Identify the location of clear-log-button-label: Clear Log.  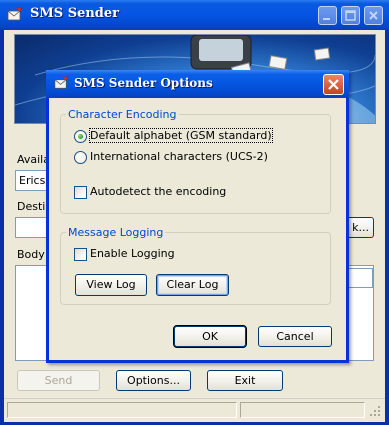
(192, 284).